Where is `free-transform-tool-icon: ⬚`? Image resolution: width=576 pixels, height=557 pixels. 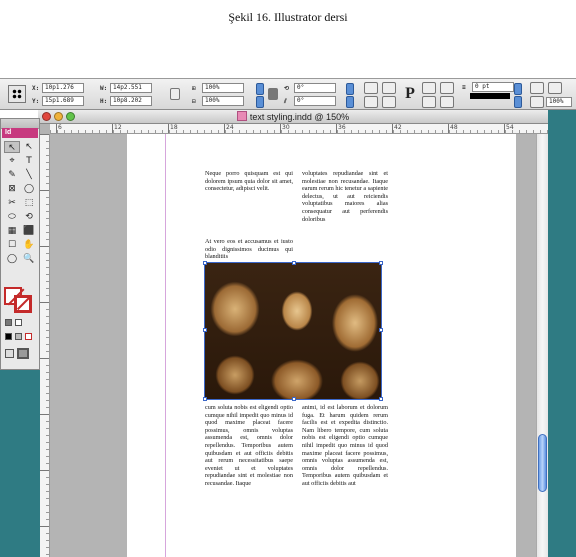 free-transform-tool-icon: ⬚ is located at coordinates (29, 203).